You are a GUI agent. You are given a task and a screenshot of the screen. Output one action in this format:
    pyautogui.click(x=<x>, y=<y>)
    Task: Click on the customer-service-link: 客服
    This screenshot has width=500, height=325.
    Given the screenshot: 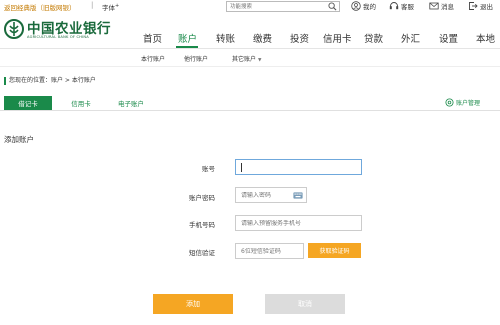 What is the action you would take?
    pyautogui.click(x=401, y=6)
    